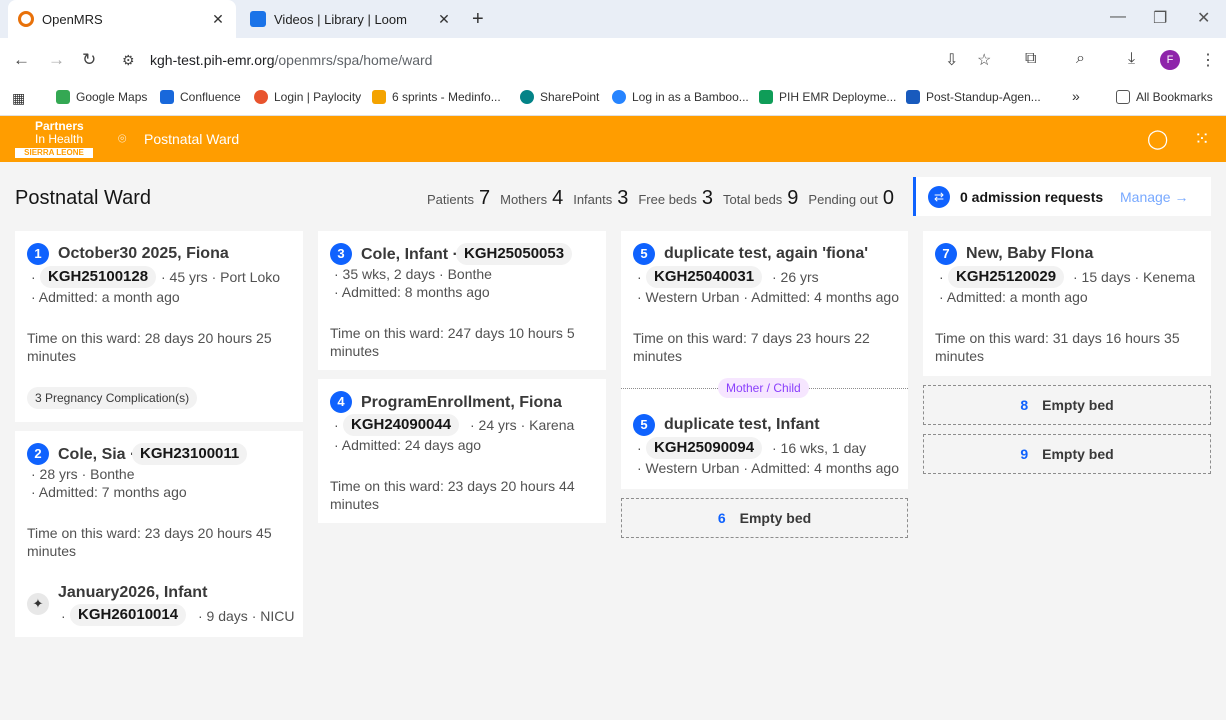  Describe the element at coordinates (122, 138) in the screenshot. I see `location-icon: ⌾` at that location.